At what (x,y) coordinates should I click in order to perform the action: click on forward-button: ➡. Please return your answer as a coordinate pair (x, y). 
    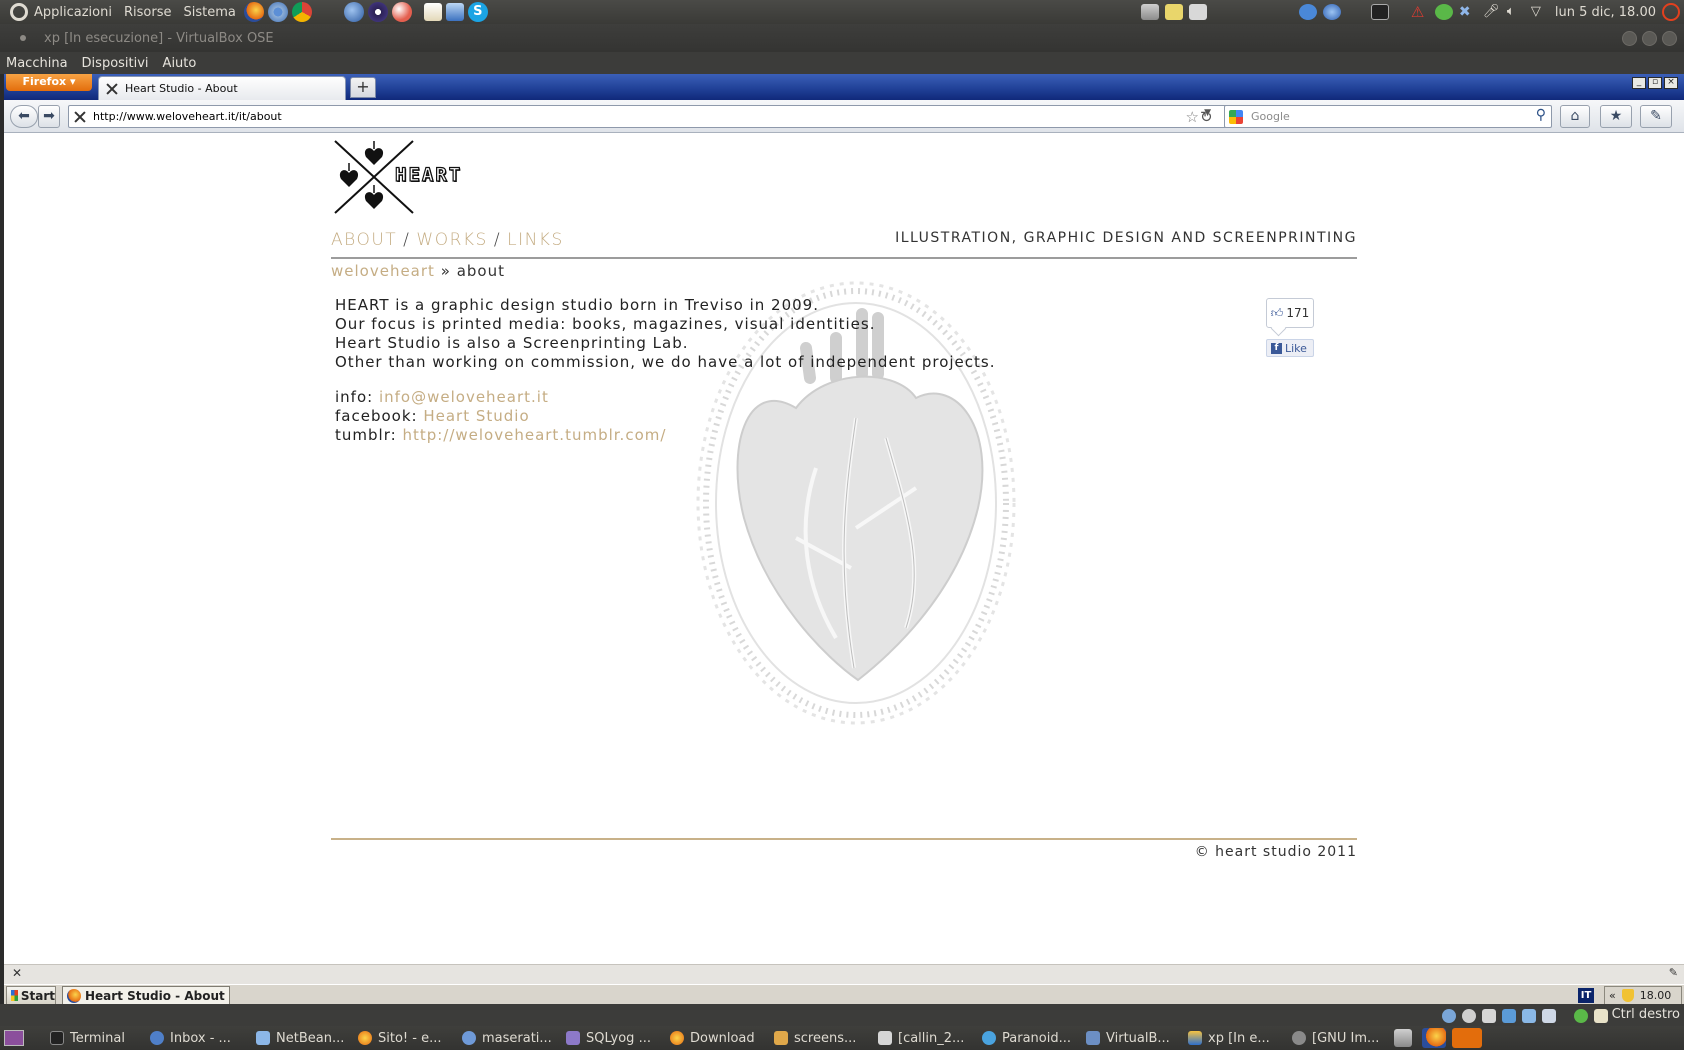
    Looking at the image, I should click on (49, 116).